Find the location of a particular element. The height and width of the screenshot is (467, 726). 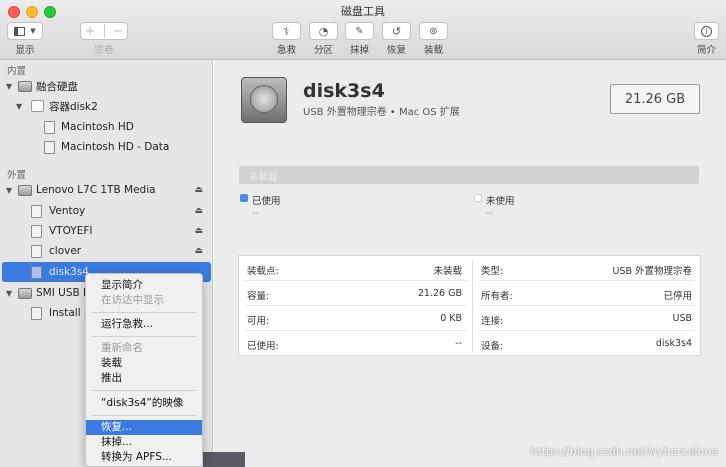

volume-label: 宗卷 is located at coordinates (104, 50).